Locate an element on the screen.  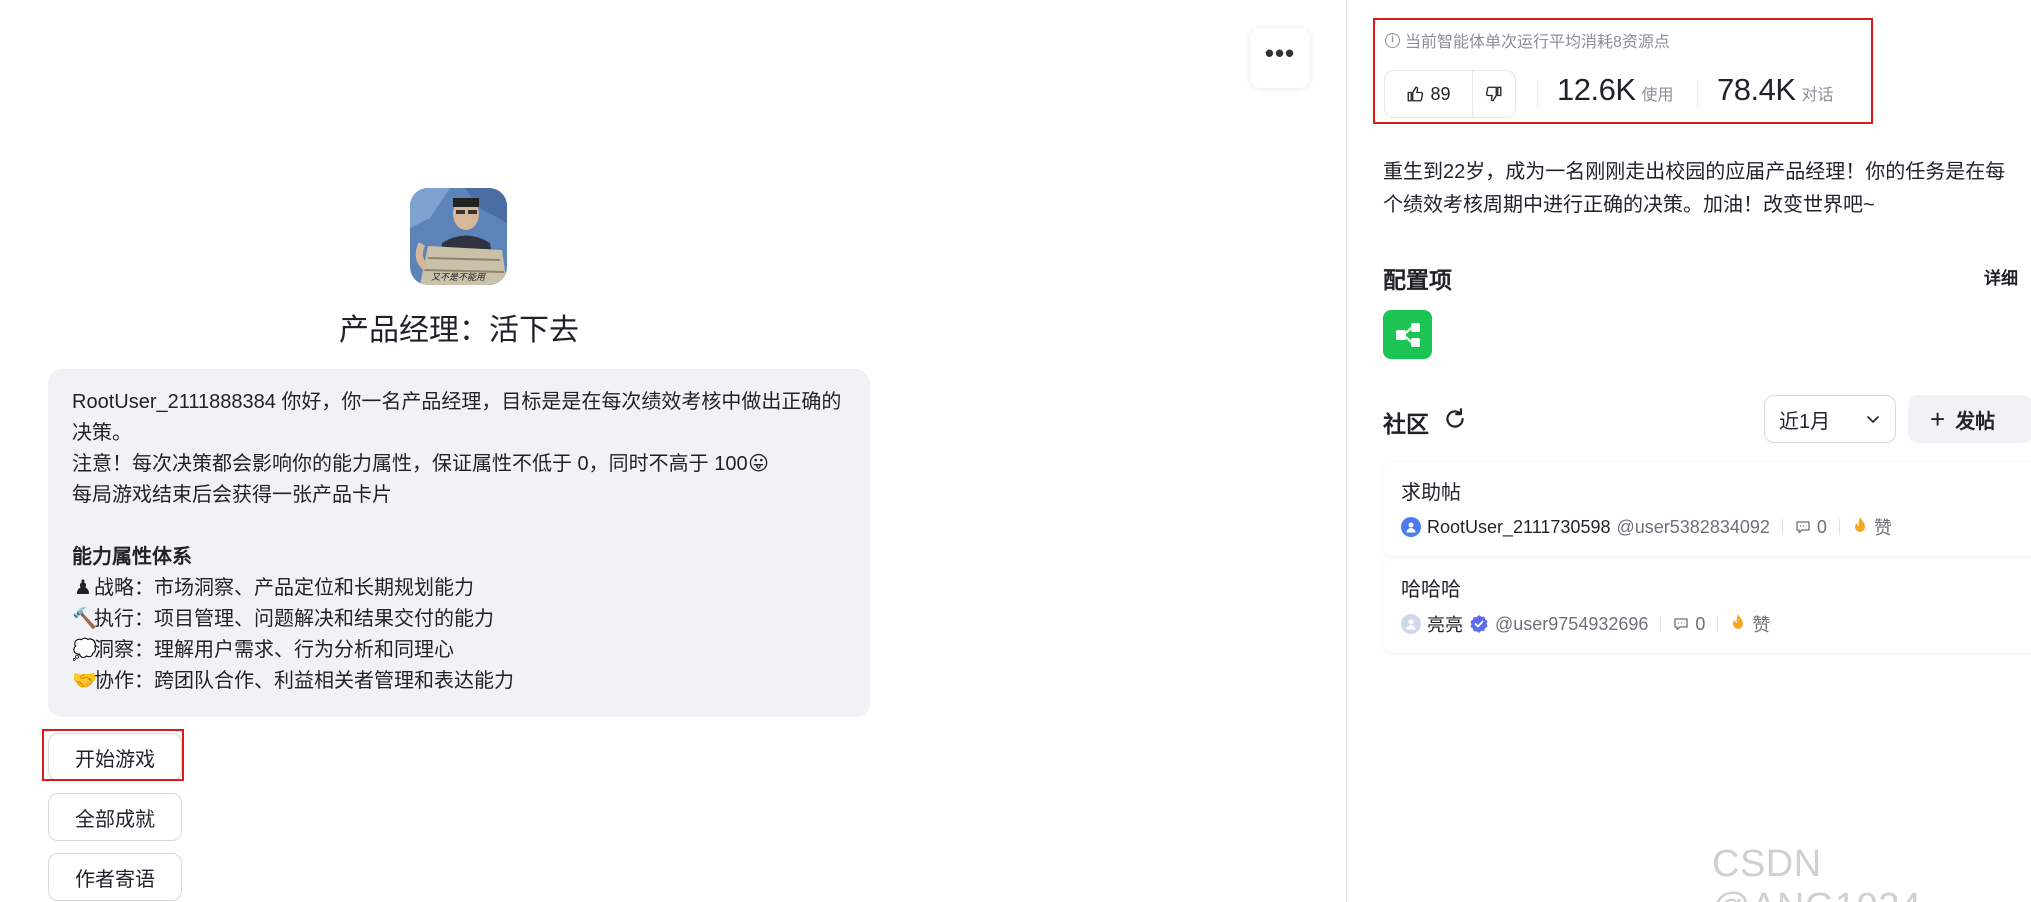
attribute-item: 💭洞察：理解用户需求、行为分析和同理心 is located at coordinates (459, 650).